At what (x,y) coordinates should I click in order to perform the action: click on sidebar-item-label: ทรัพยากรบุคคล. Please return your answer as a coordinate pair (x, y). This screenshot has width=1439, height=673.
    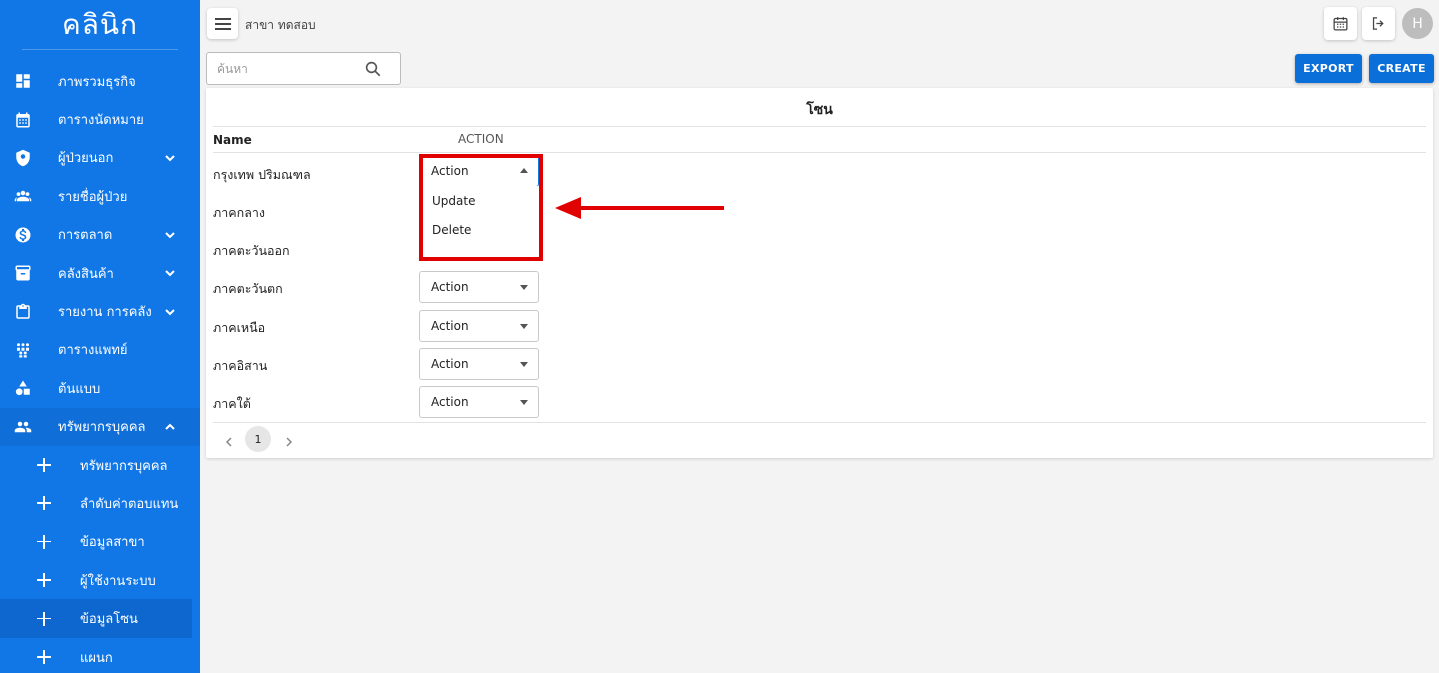
    Looking at the image, I should click on (102, 428).